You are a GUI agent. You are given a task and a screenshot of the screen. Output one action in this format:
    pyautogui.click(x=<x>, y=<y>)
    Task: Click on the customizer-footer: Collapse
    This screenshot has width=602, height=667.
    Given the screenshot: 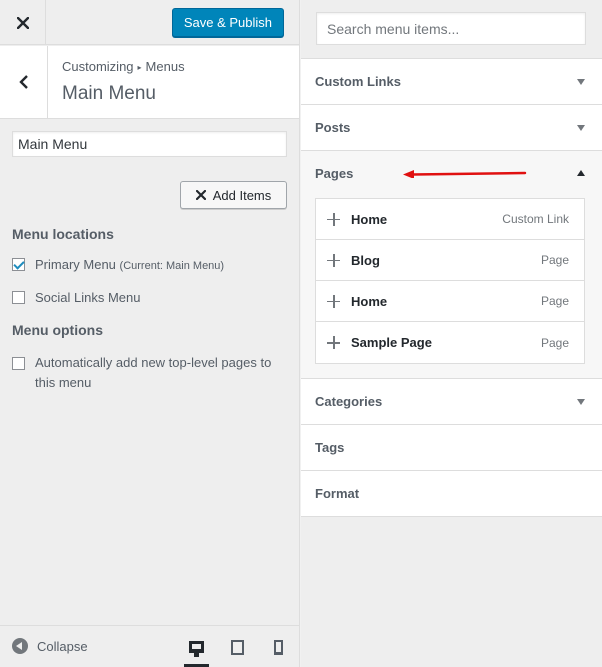 What is the action you would take?
    pyautogui.click(x=149, y=646)
    